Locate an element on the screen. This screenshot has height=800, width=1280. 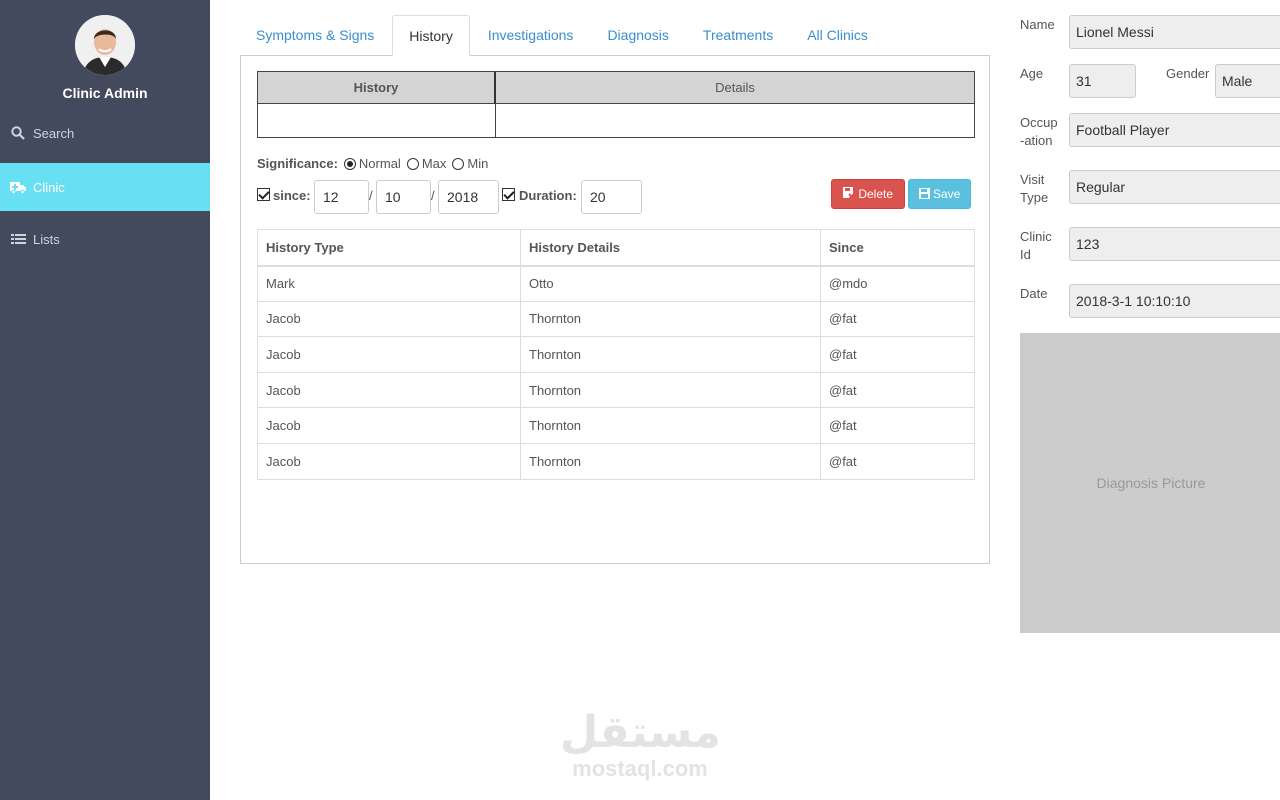
significance-group: Significance: Normal Max Min is located at coordinates (374, 163).